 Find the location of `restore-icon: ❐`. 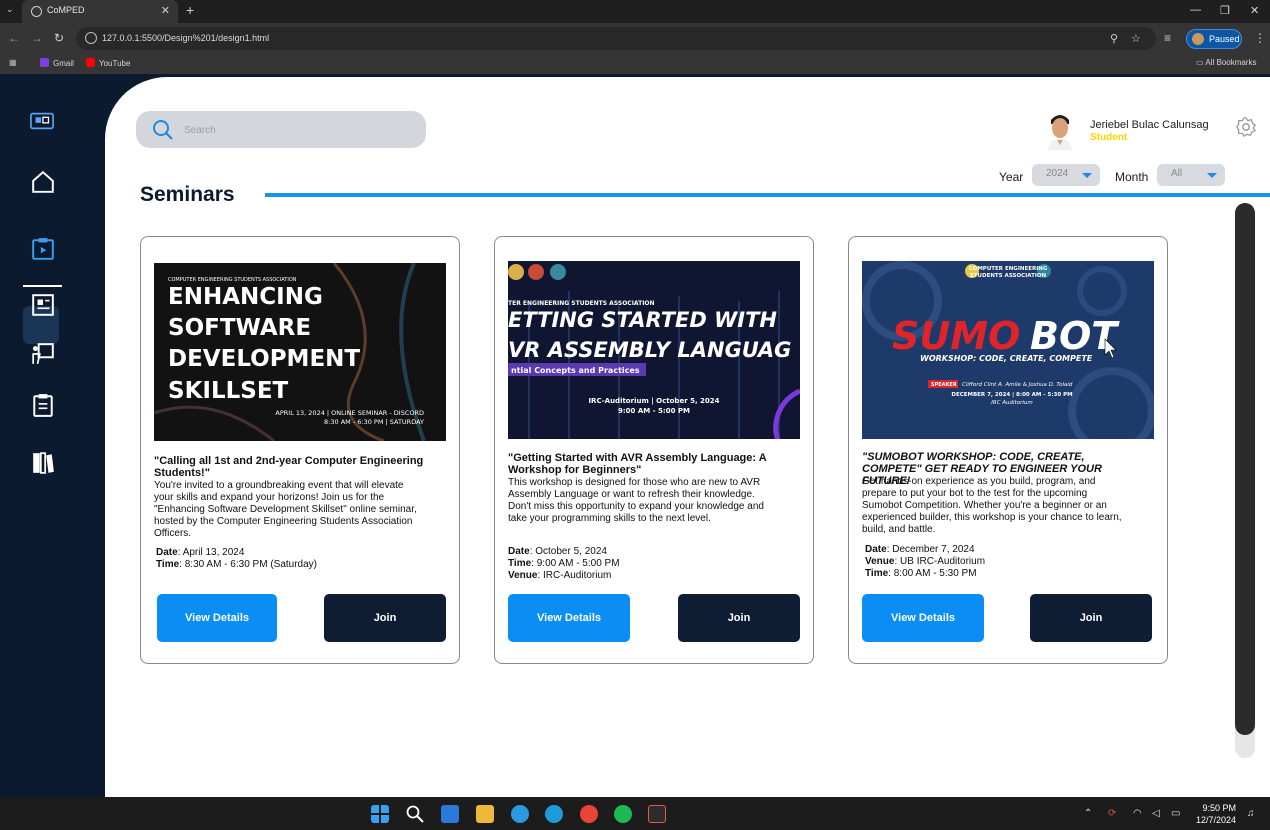

restore-icon: ❐ is located at coordinates (1225, 10).